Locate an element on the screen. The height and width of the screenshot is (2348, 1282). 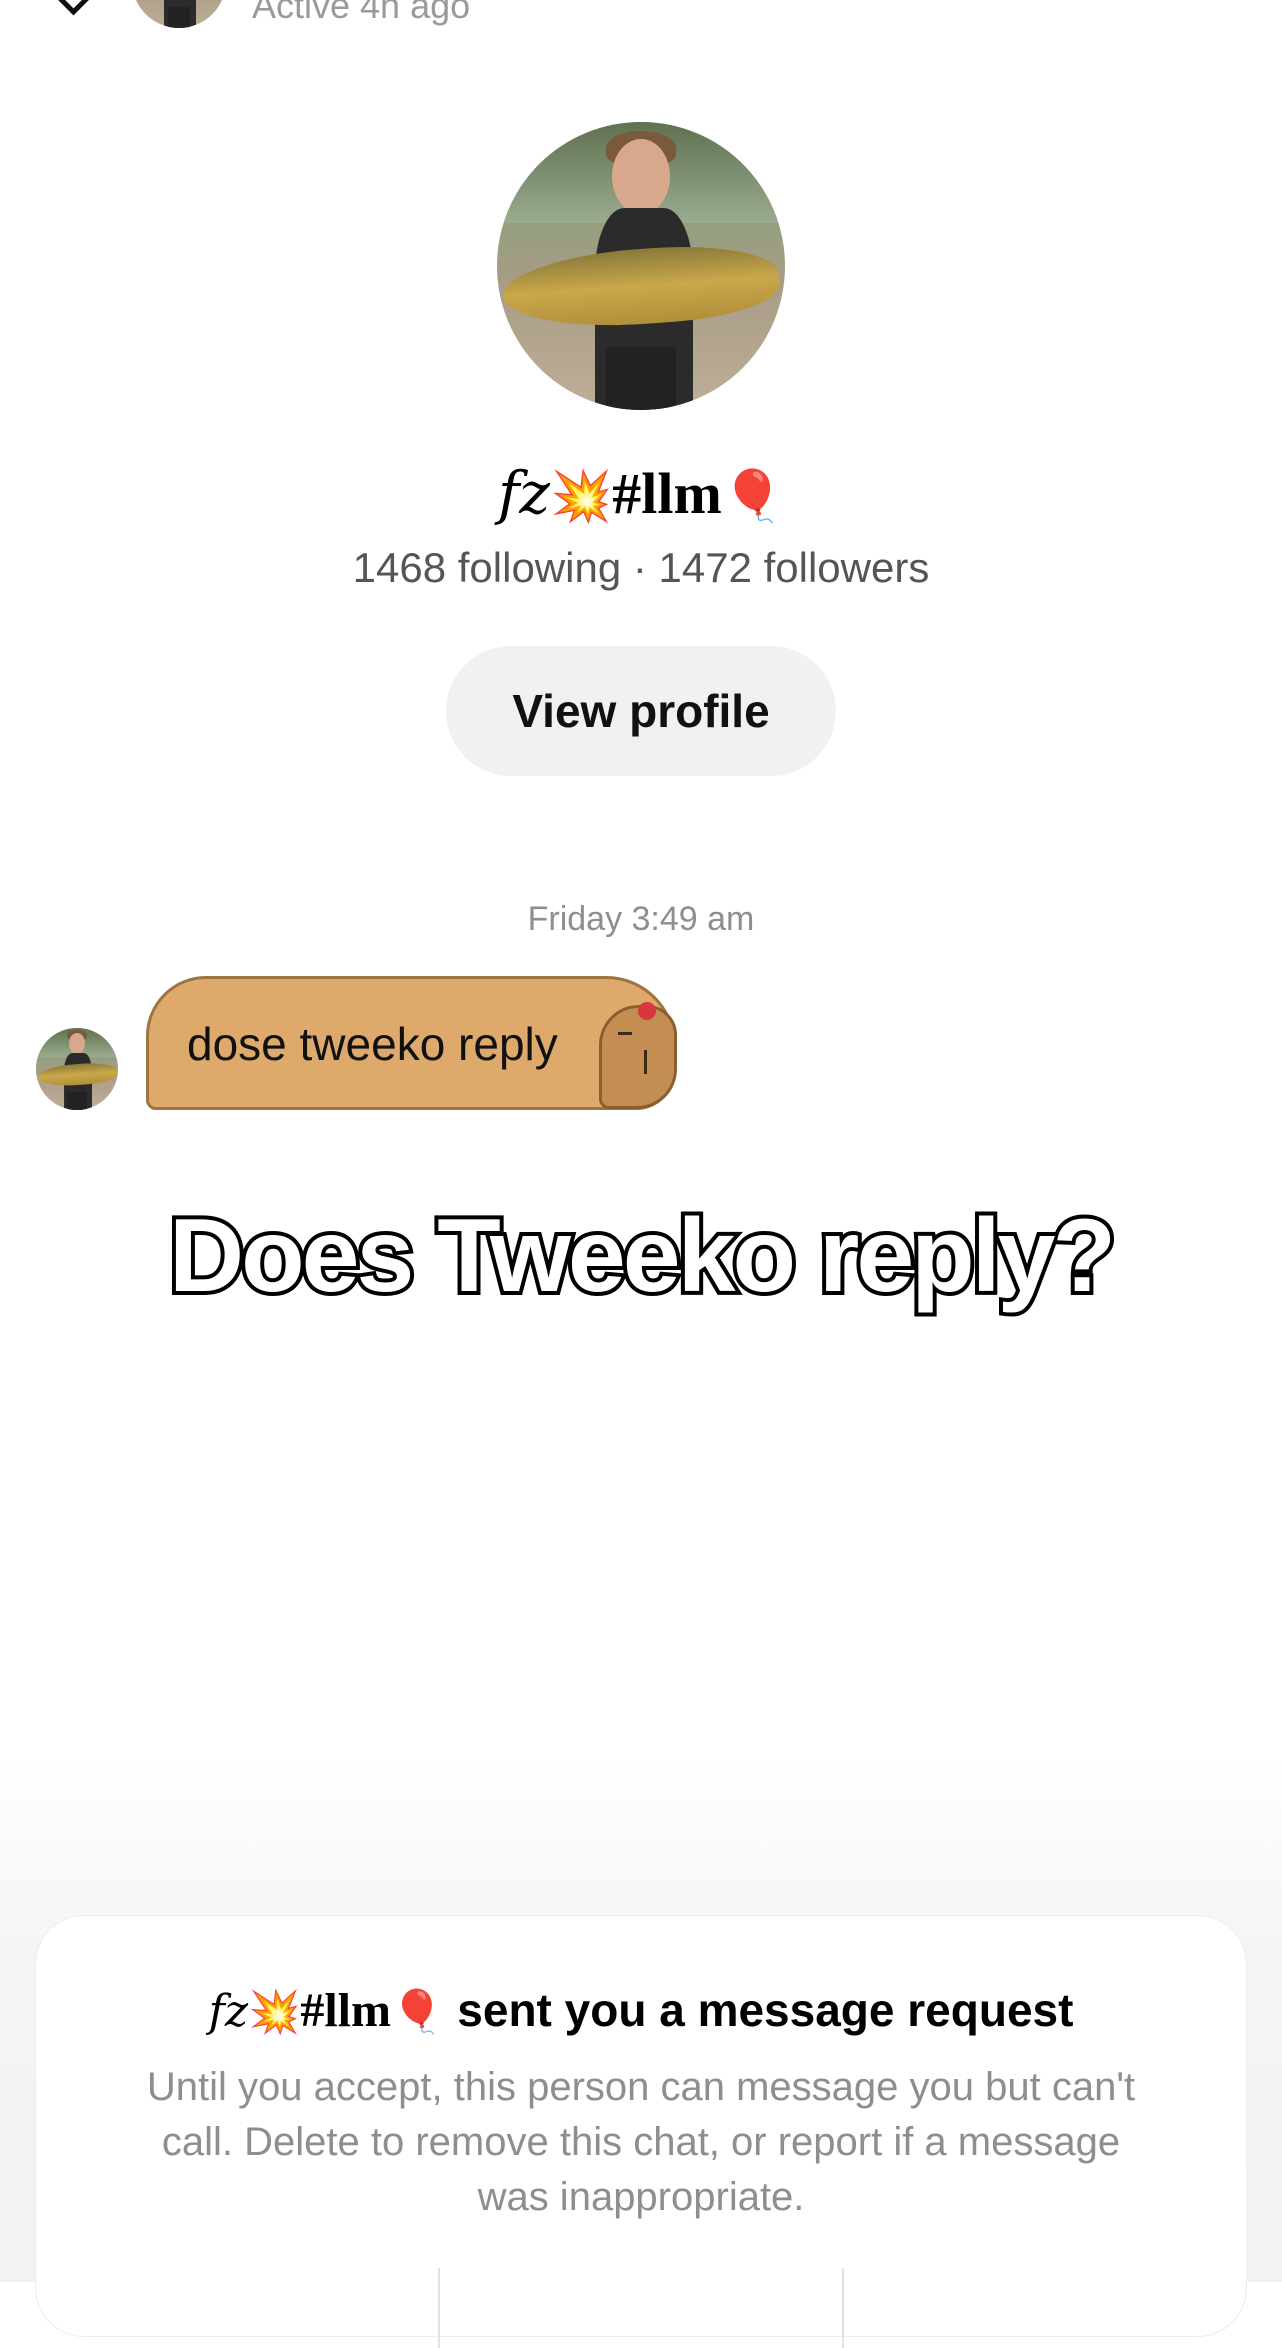
profile-name: fz💥#llm🎈 is located at coordinates (641, 494).